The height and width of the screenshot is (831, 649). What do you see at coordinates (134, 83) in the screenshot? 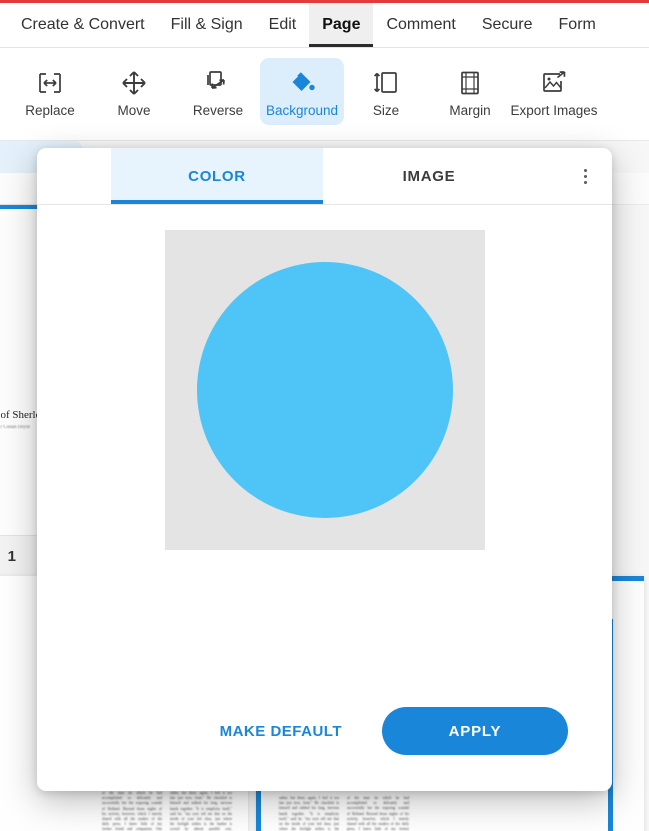
I see `move-four-arrows-icon` at bounding box center [134, 83].